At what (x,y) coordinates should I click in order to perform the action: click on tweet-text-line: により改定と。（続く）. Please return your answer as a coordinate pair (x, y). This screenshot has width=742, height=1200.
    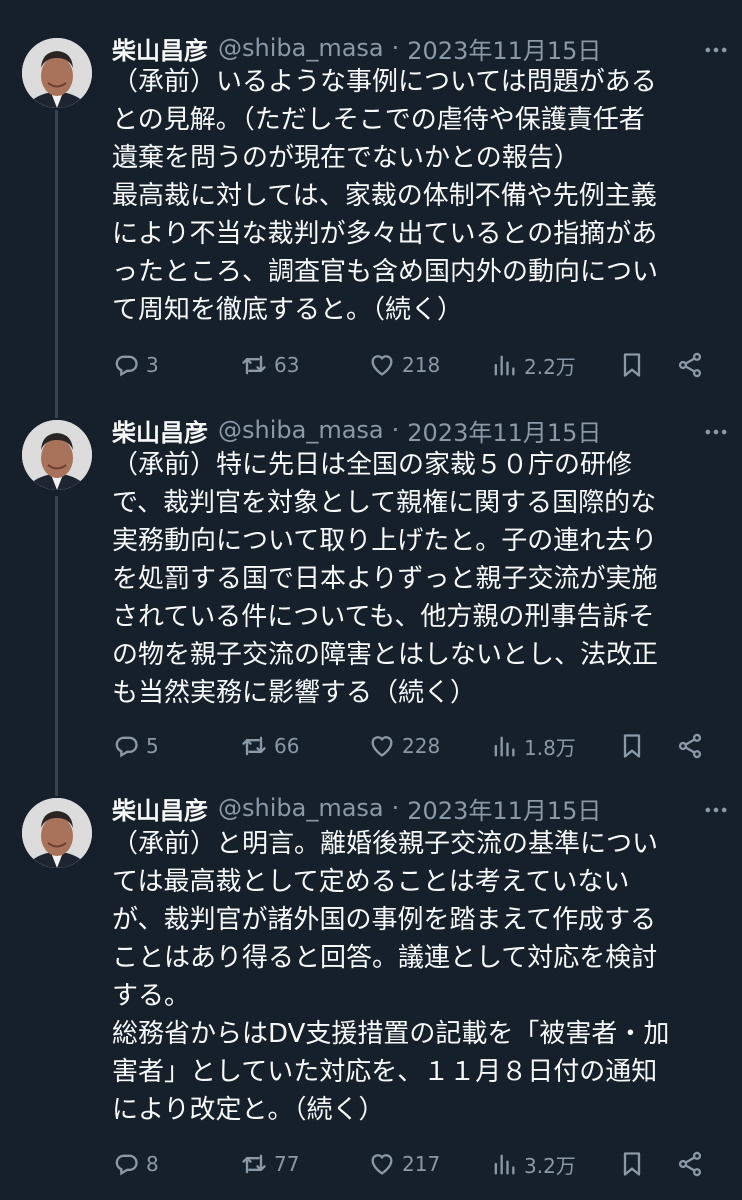
    Looking at the image, I should click on (248, 1110).